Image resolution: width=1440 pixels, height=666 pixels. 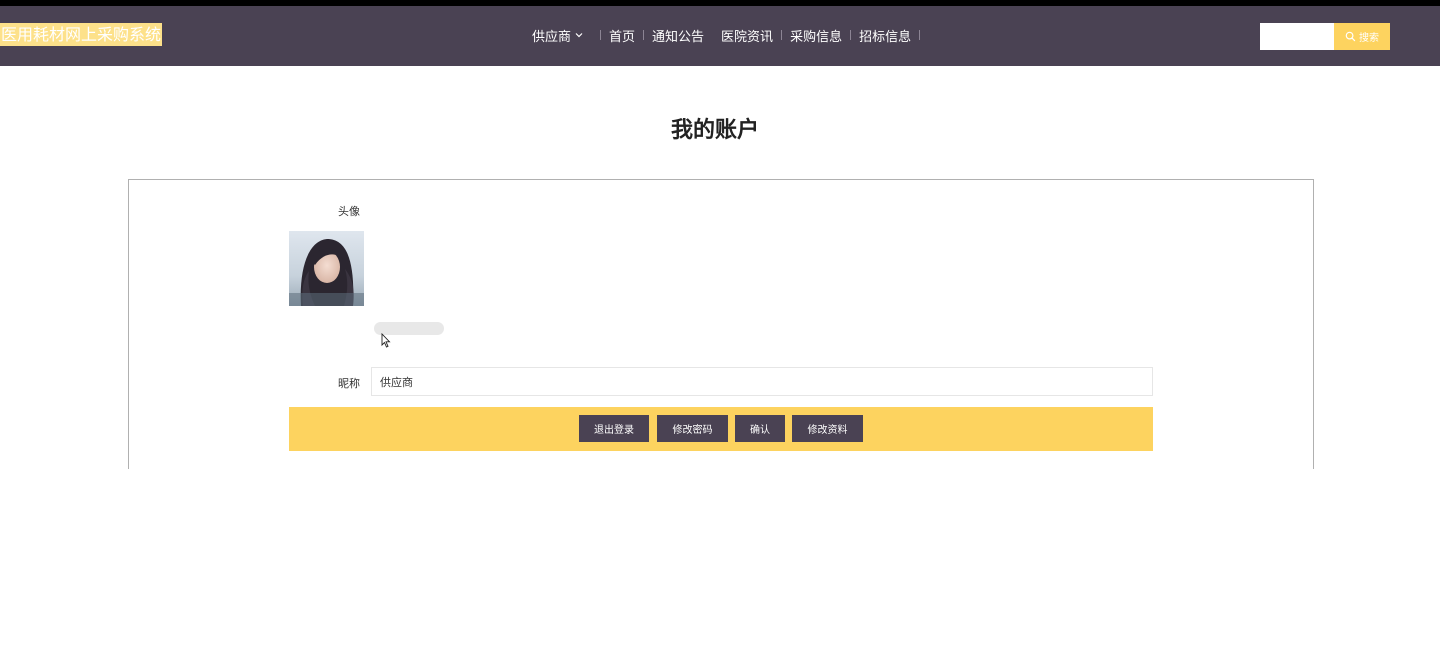 I want to click on nav-item-label: 招标信息, so click(x=885, y=37).